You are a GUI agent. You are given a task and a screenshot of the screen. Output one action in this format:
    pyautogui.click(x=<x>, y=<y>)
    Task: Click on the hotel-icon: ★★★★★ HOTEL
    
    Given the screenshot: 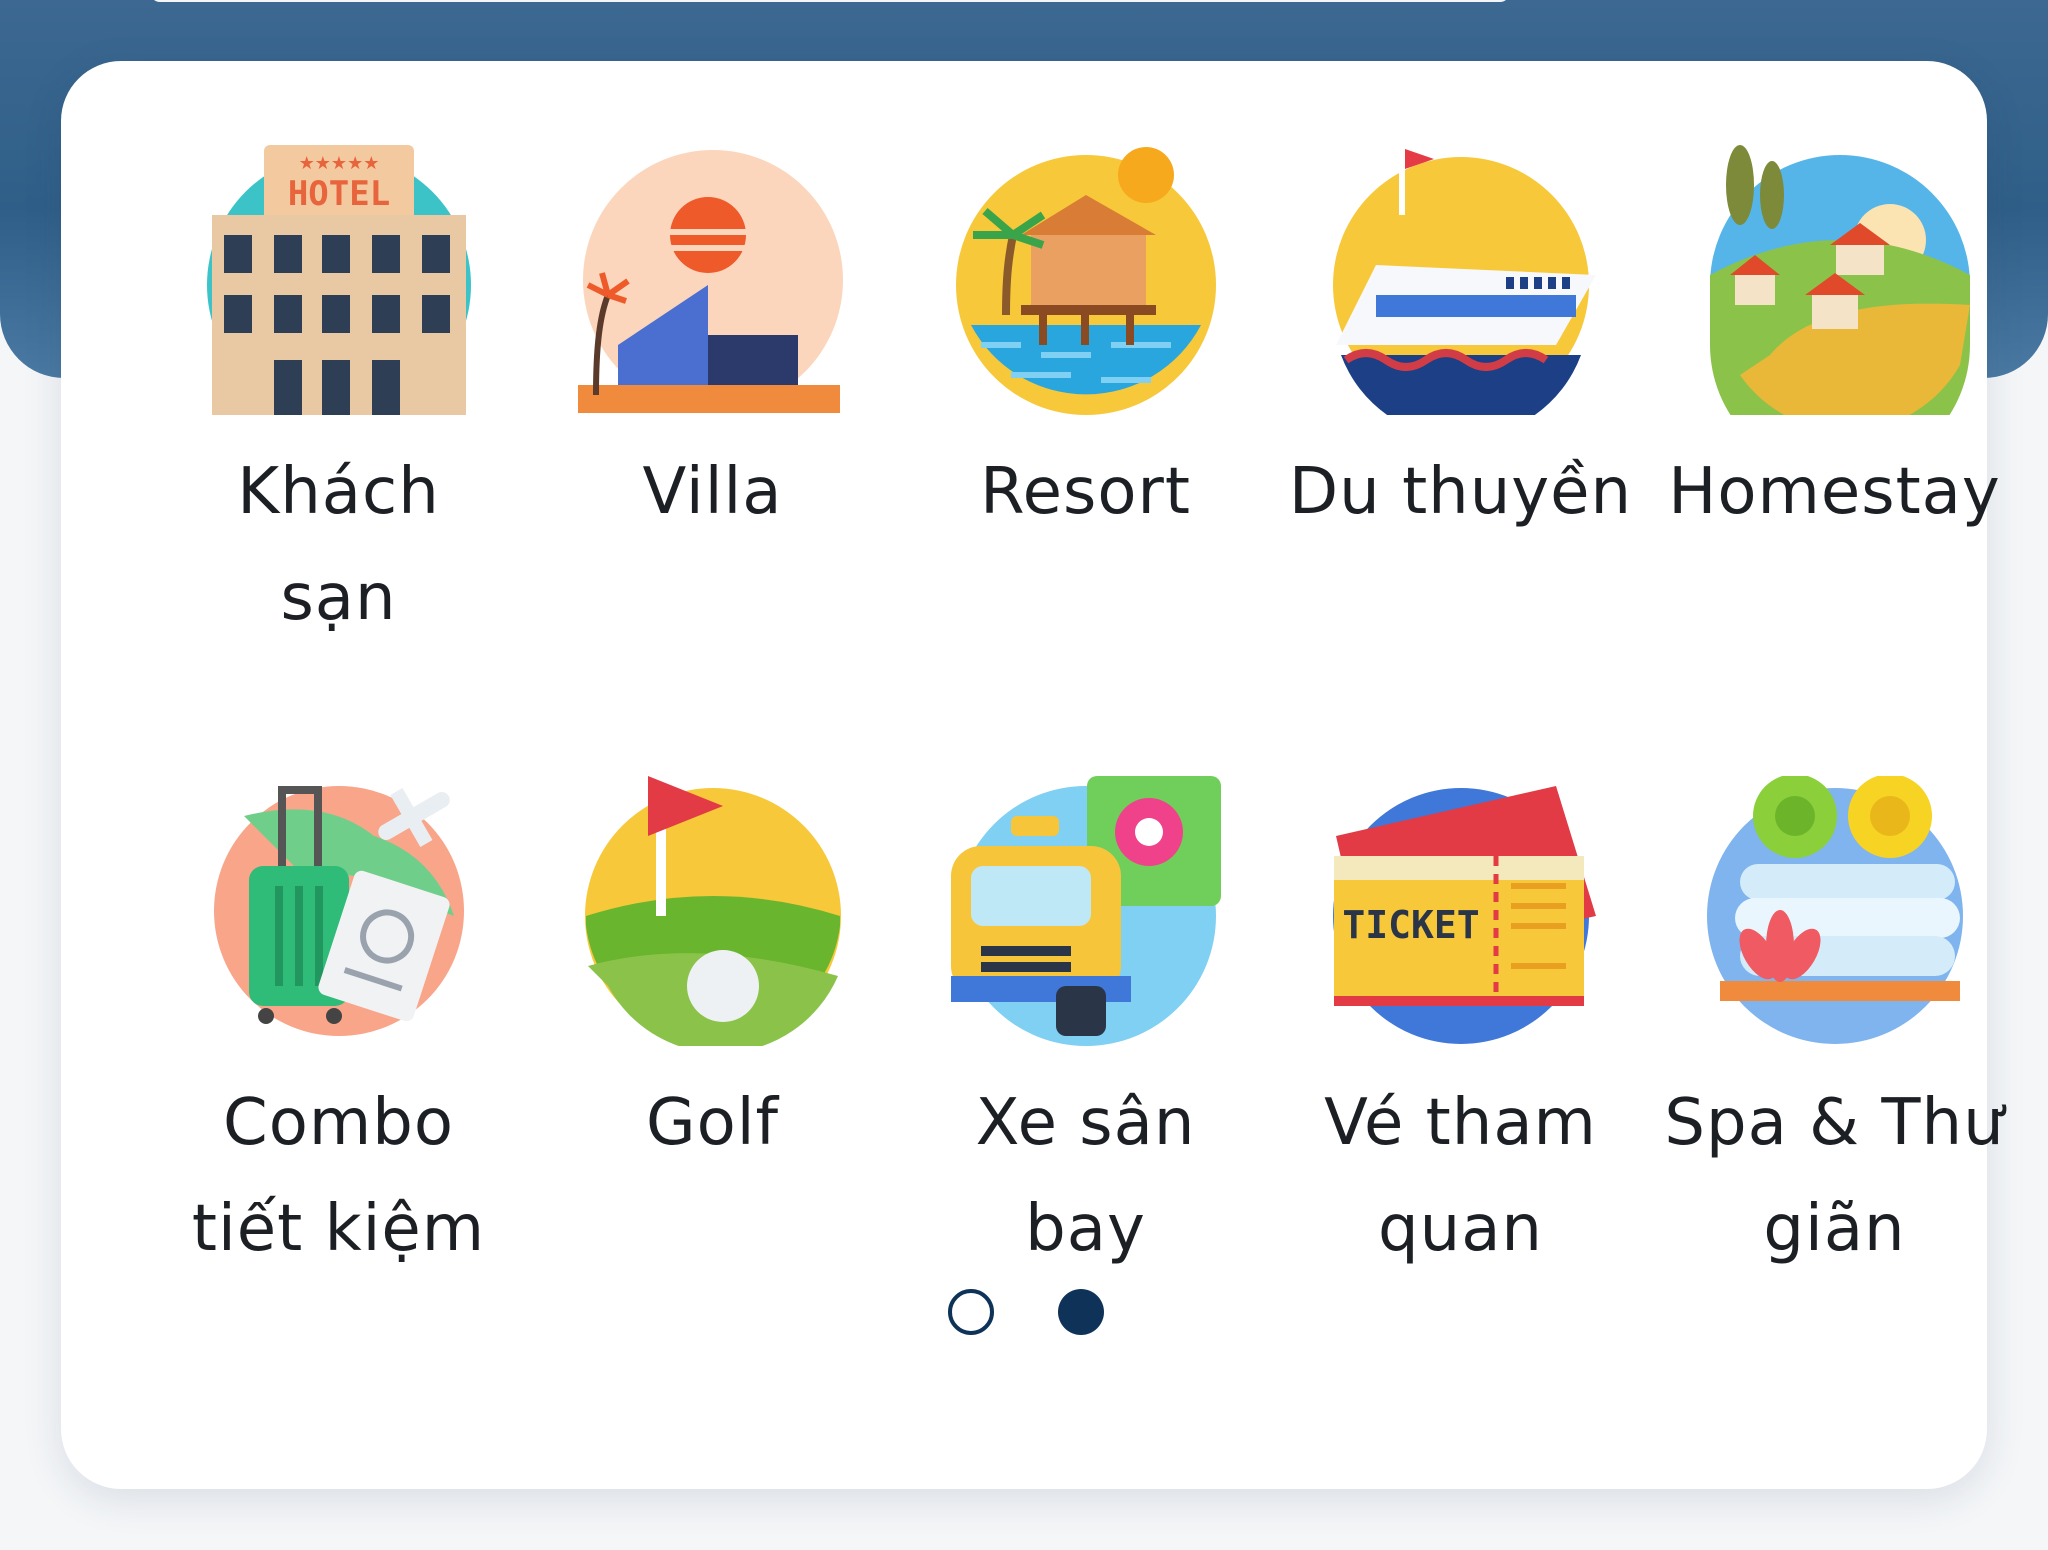 What is the action you would take?
    pyautogui.click(x=339, y=280)
    